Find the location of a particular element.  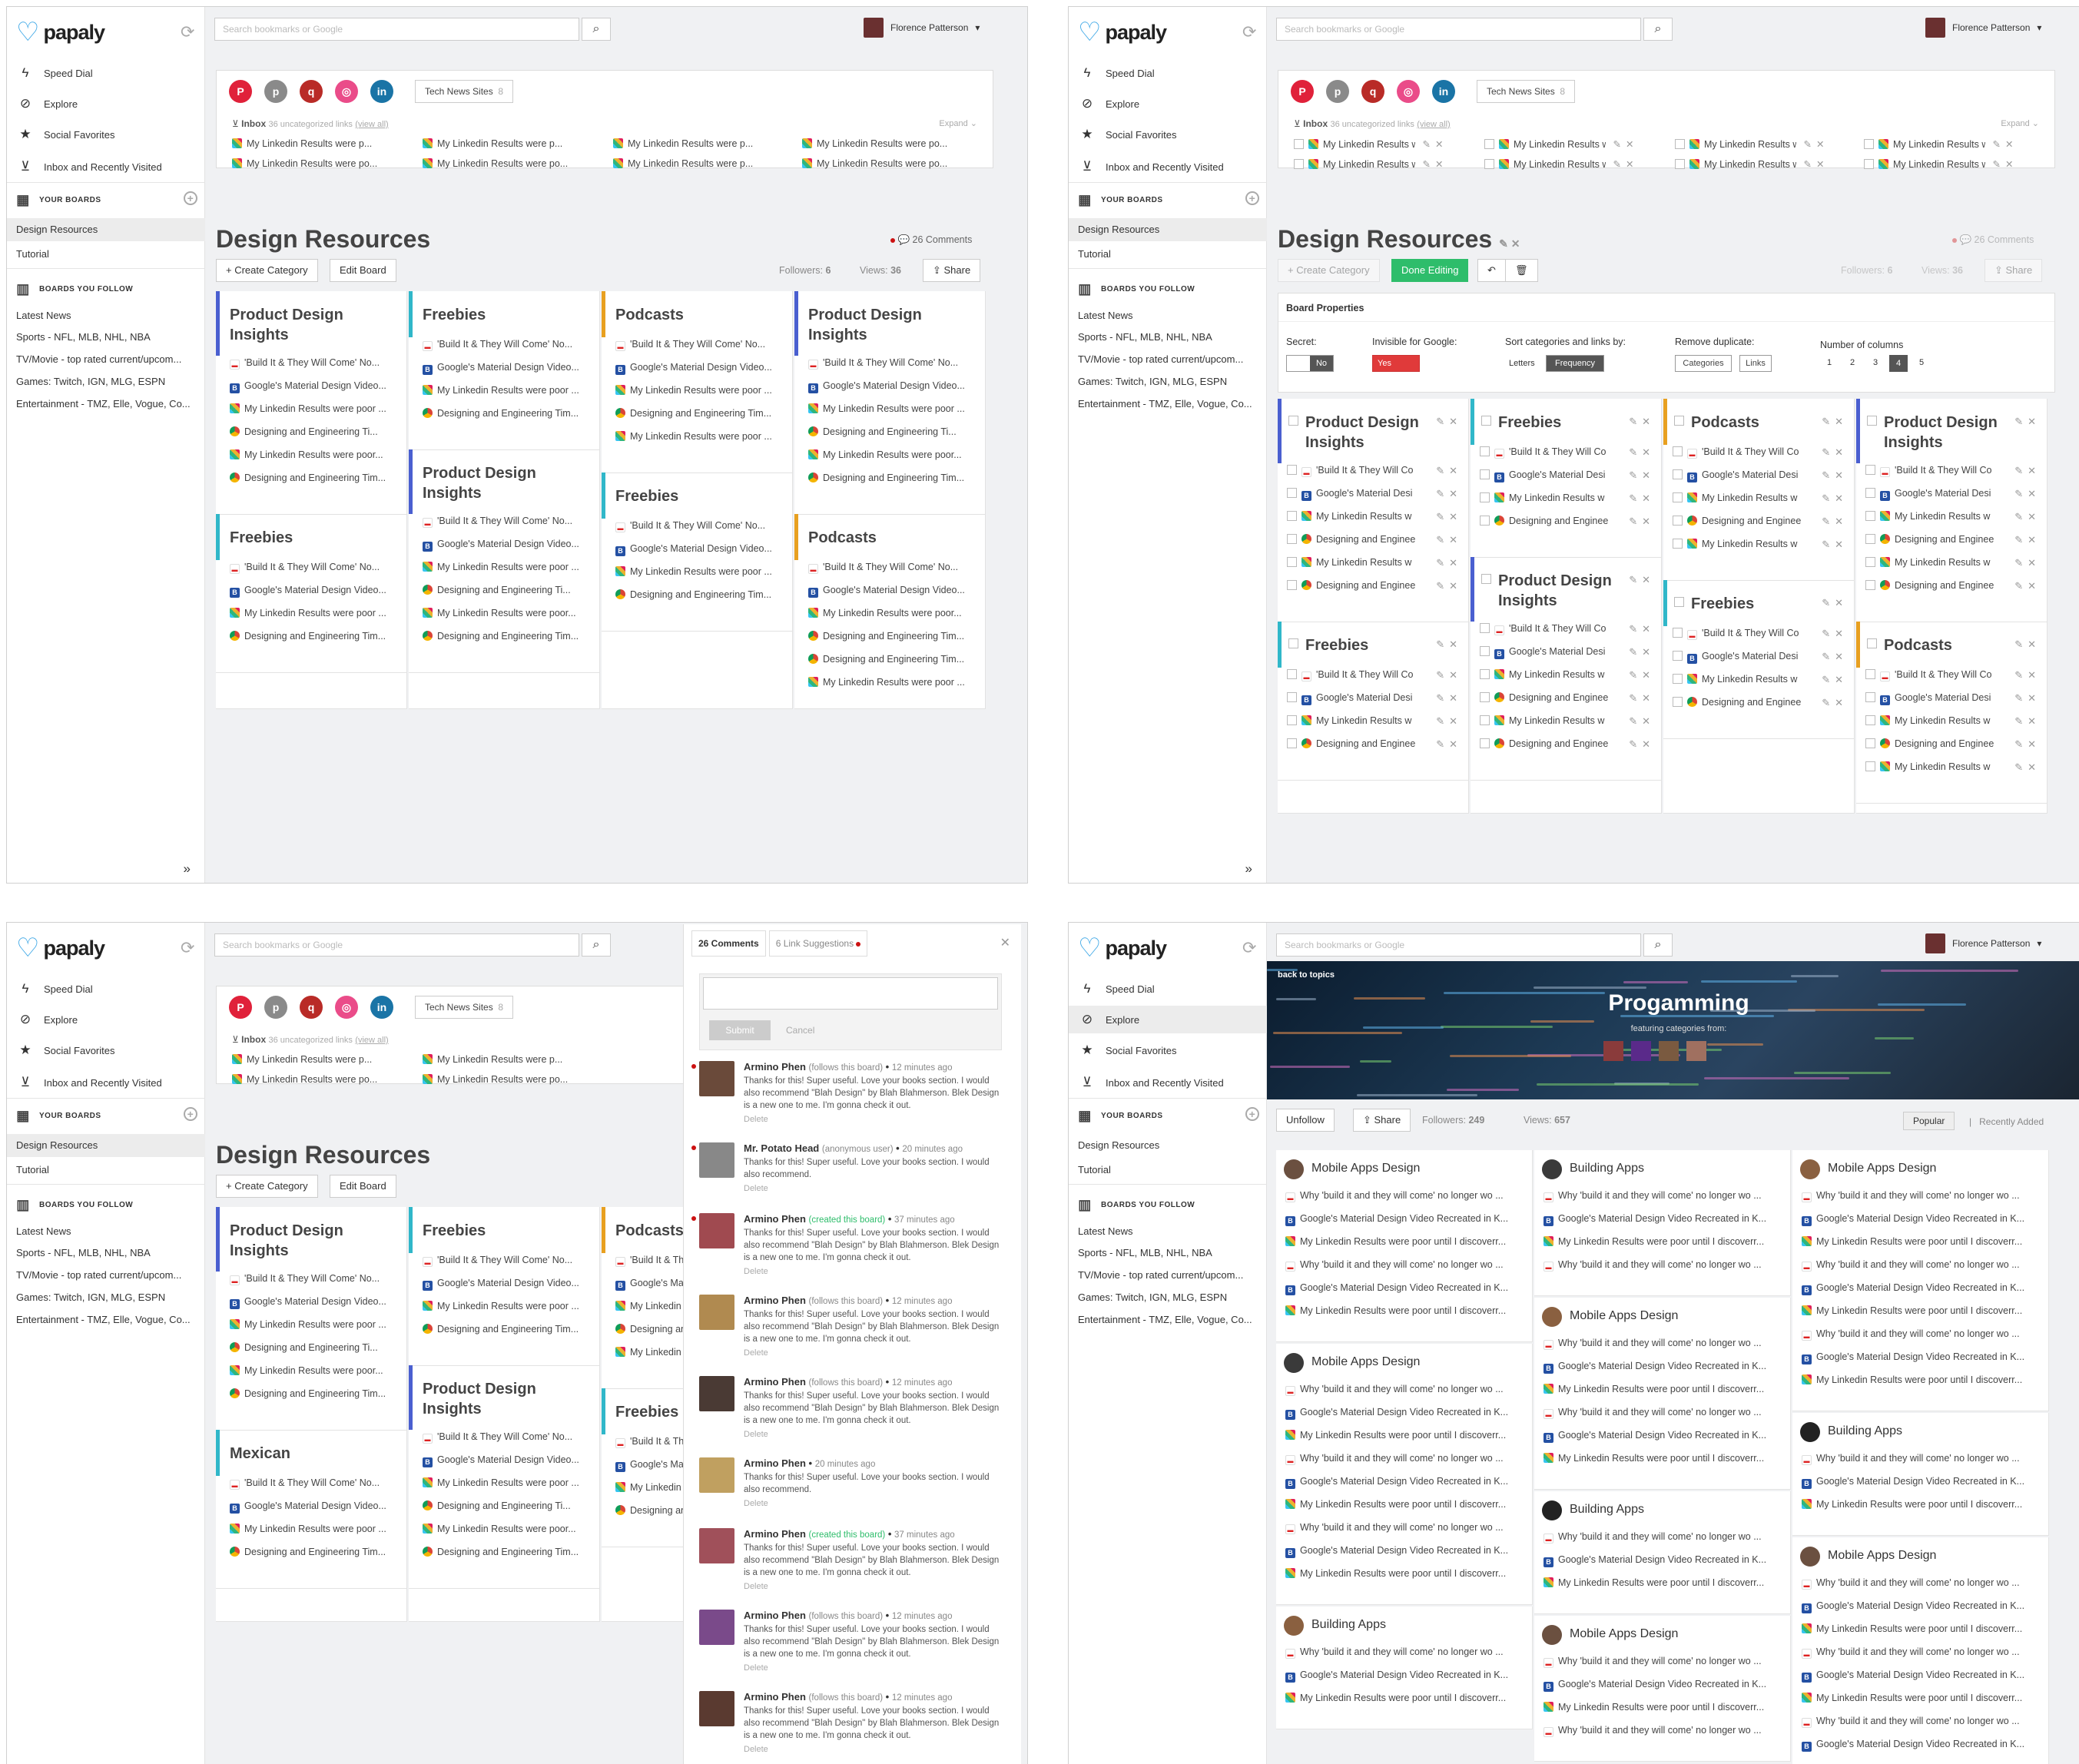

view-all-link: (view all) is located at coordinates (371, 125).